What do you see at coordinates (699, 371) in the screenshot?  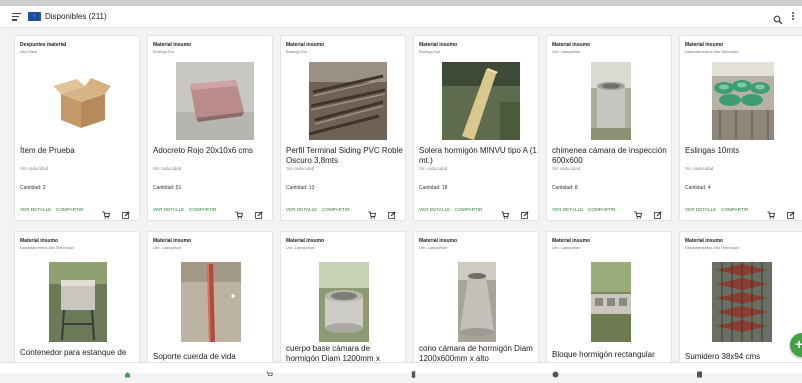 I see `list-icon` at bounding box center [699, 371].